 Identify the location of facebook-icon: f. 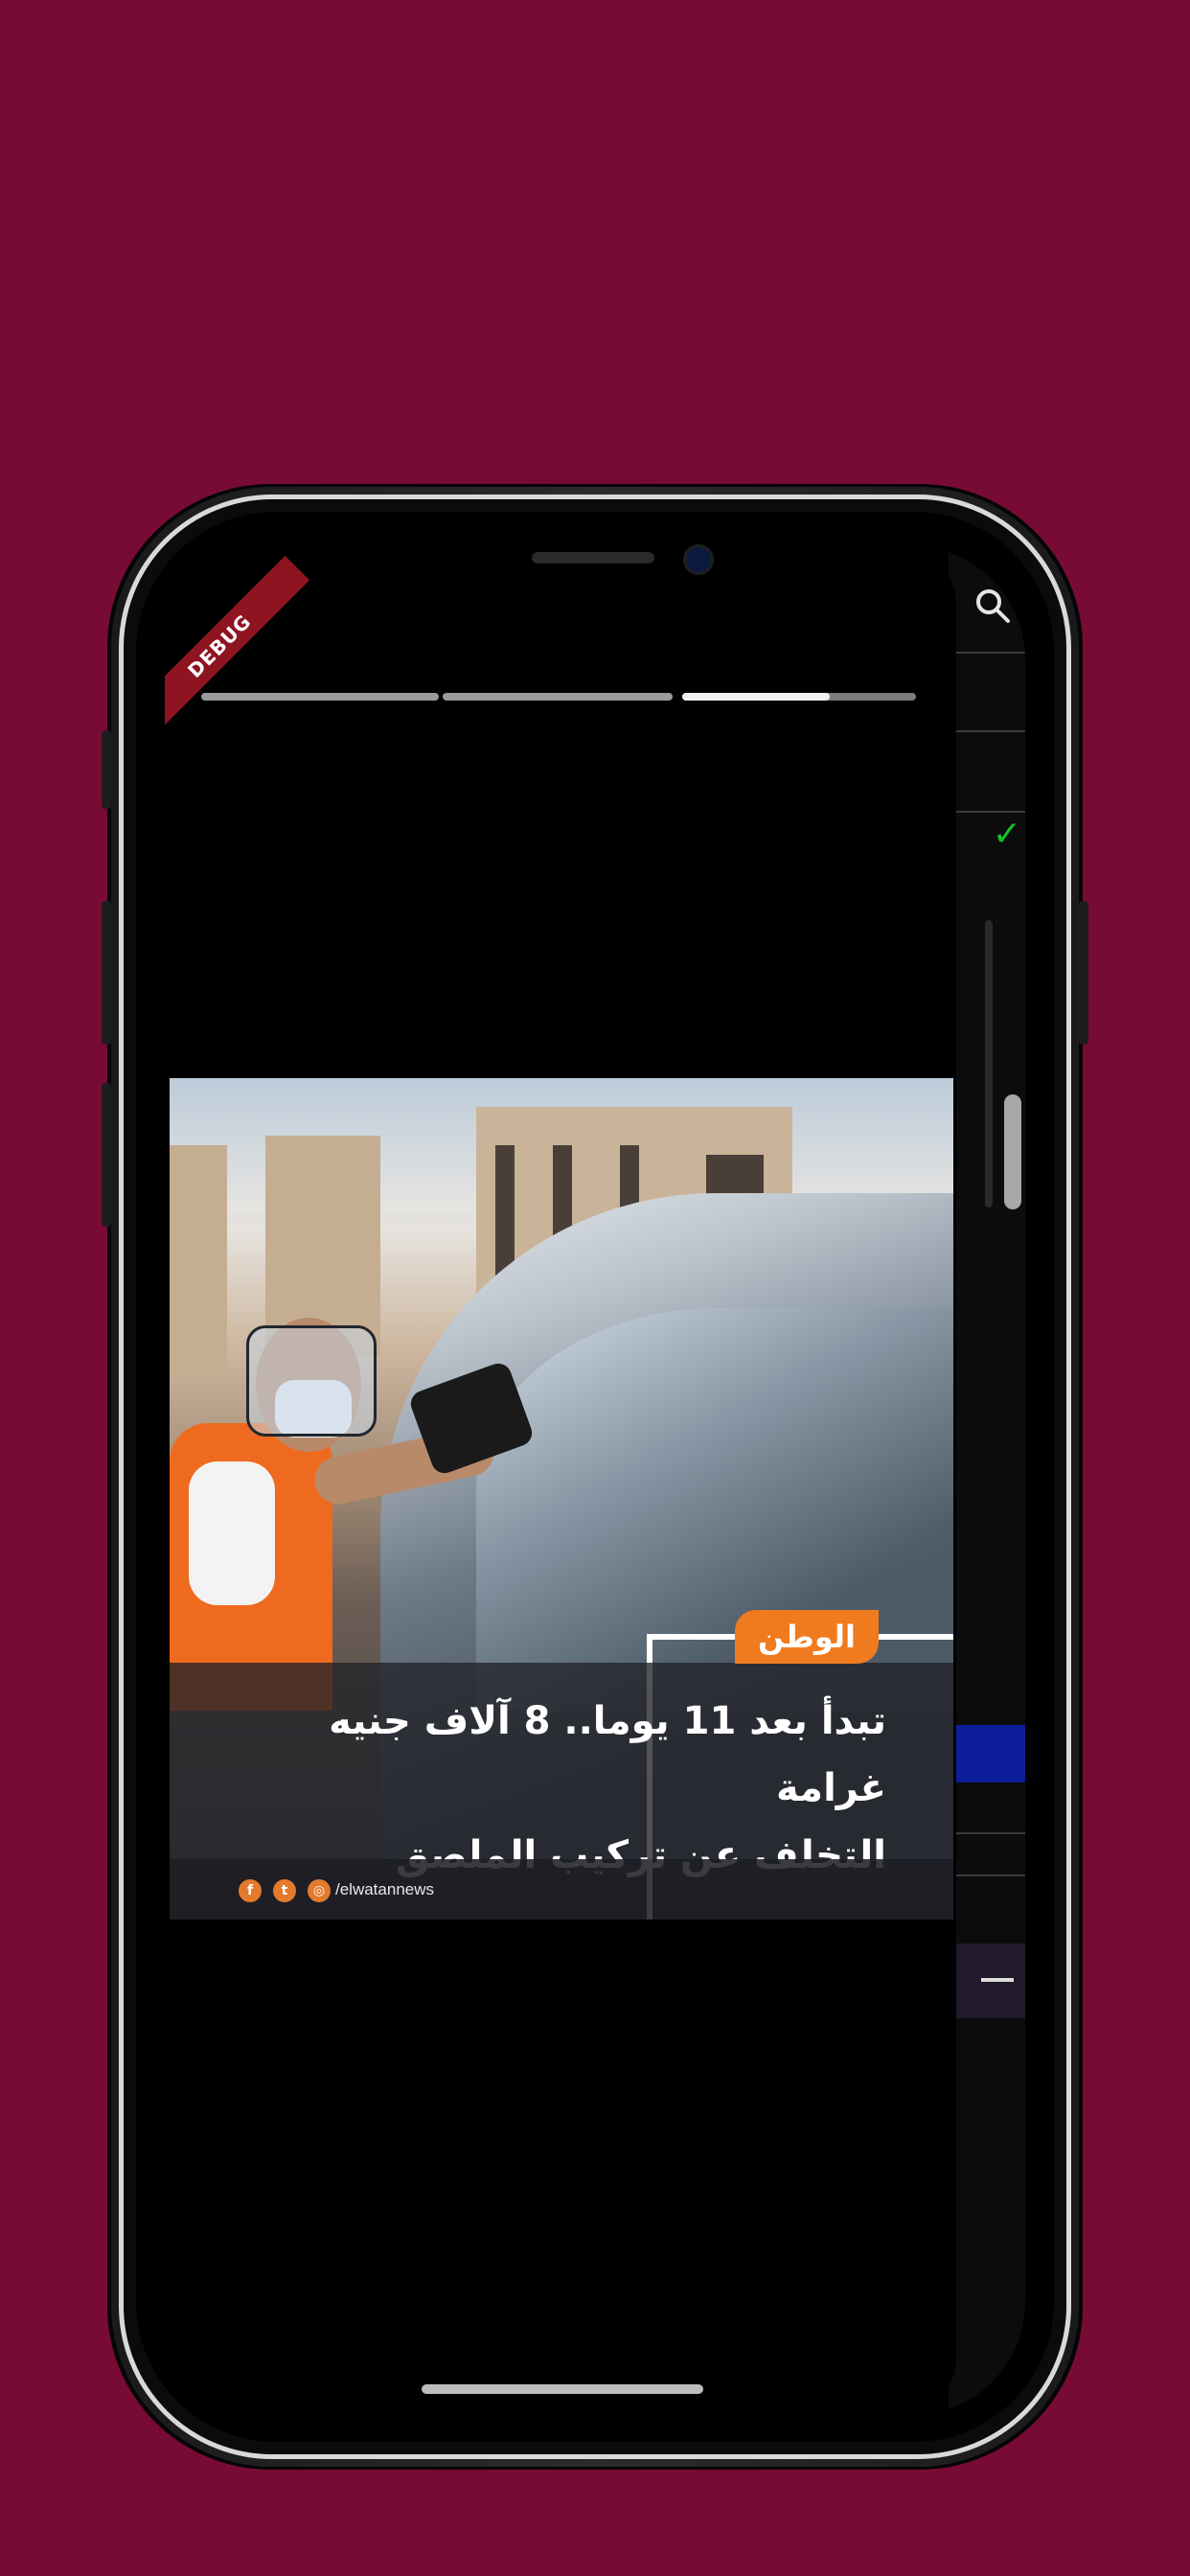
(250, 1890).